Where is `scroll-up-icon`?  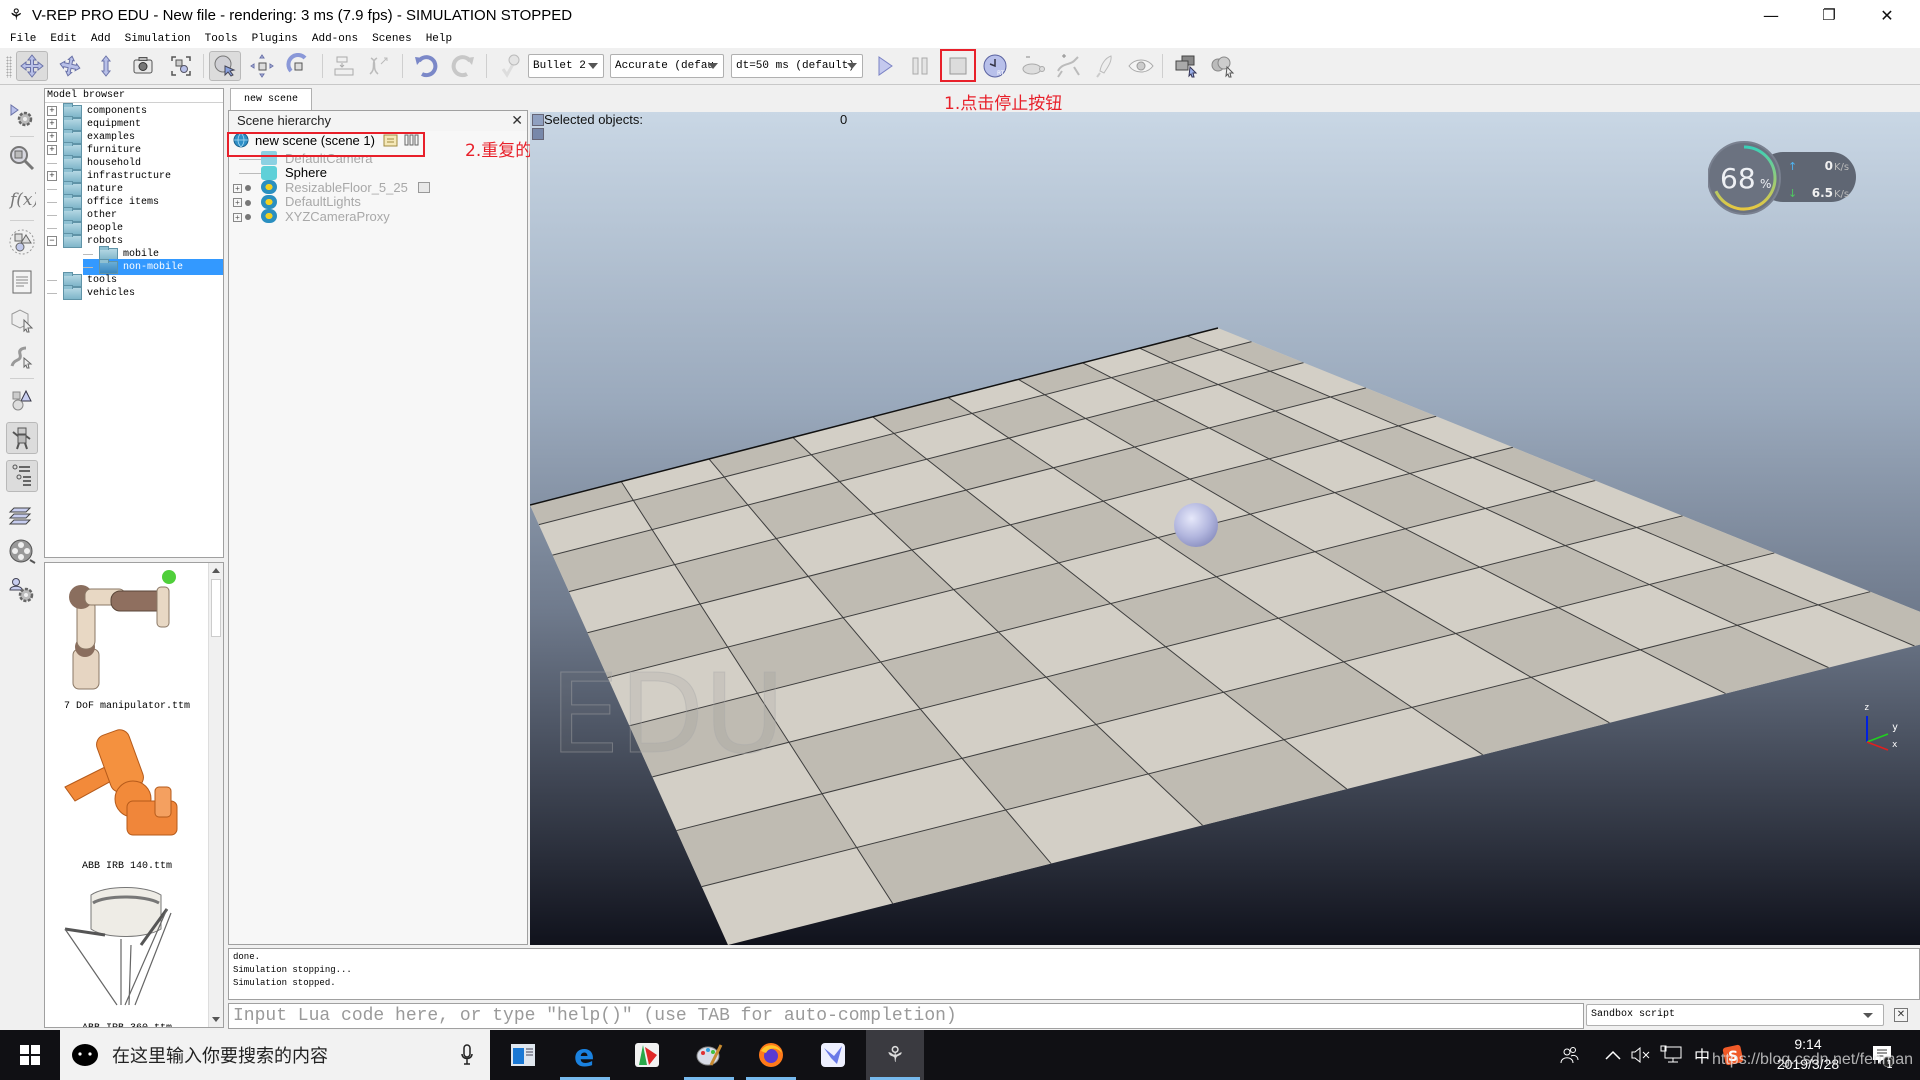
scroll-up-icon is located at coordinates (216, 570).